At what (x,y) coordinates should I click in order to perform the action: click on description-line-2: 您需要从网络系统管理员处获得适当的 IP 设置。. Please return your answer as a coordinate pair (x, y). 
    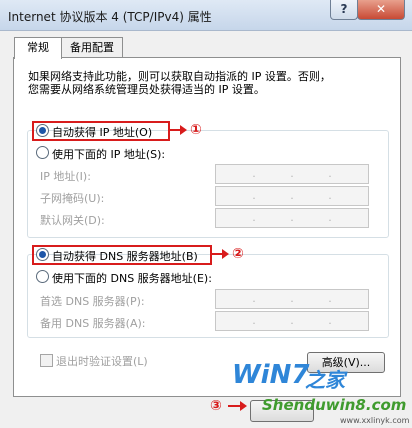
    Looking at the image, I should click on (146, 89).